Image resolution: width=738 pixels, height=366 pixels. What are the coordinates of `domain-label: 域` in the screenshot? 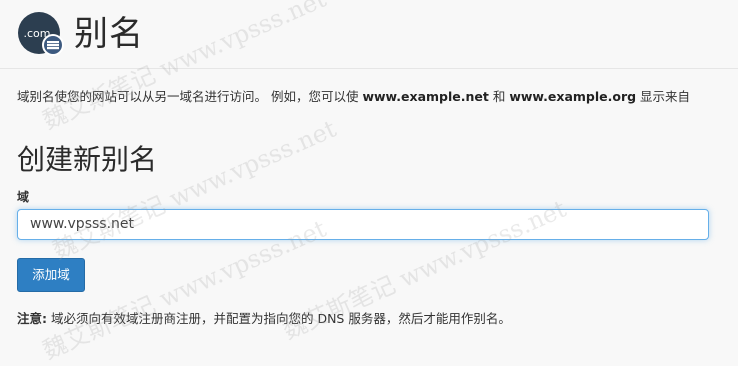 It's located at (23, 197).